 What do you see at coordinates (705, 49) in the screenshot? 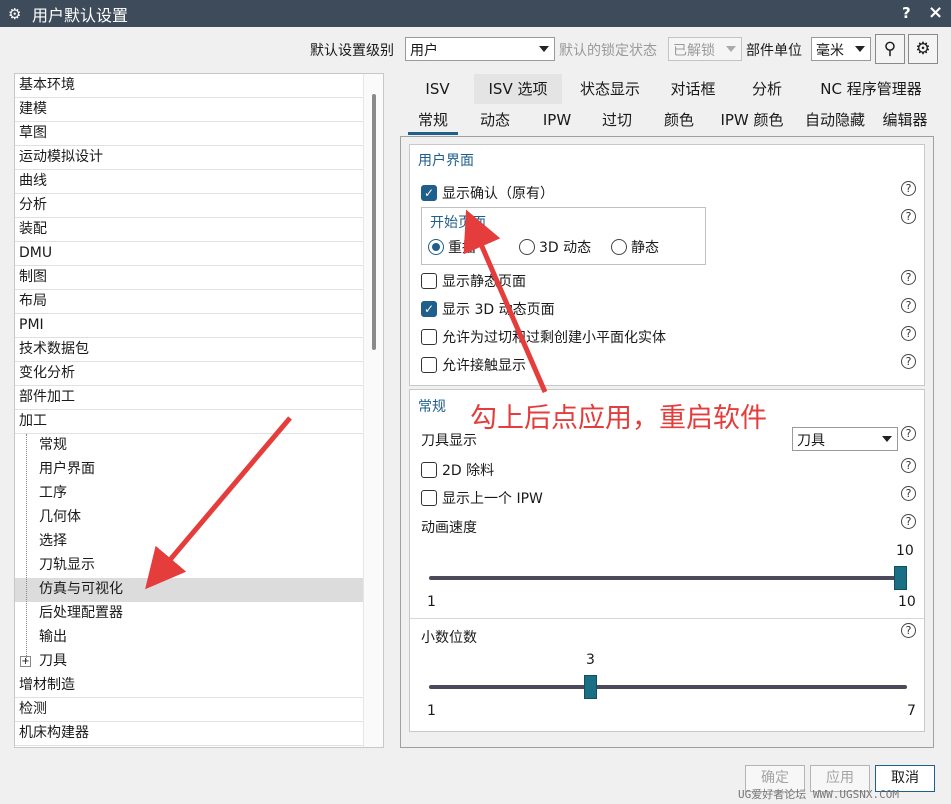
I see `lock-select: 已解锁` at bounding box center [705, 49].